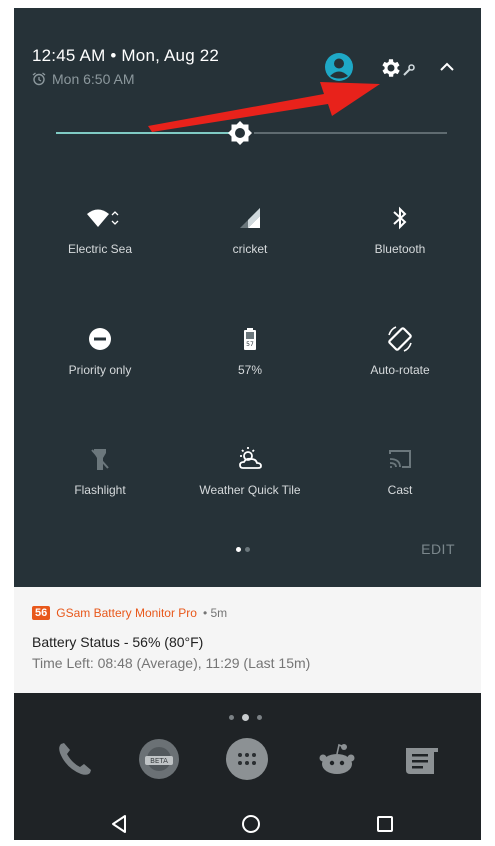 The image size is (495, 846). I want to click on app-drawer-icon, so click(247, 759).